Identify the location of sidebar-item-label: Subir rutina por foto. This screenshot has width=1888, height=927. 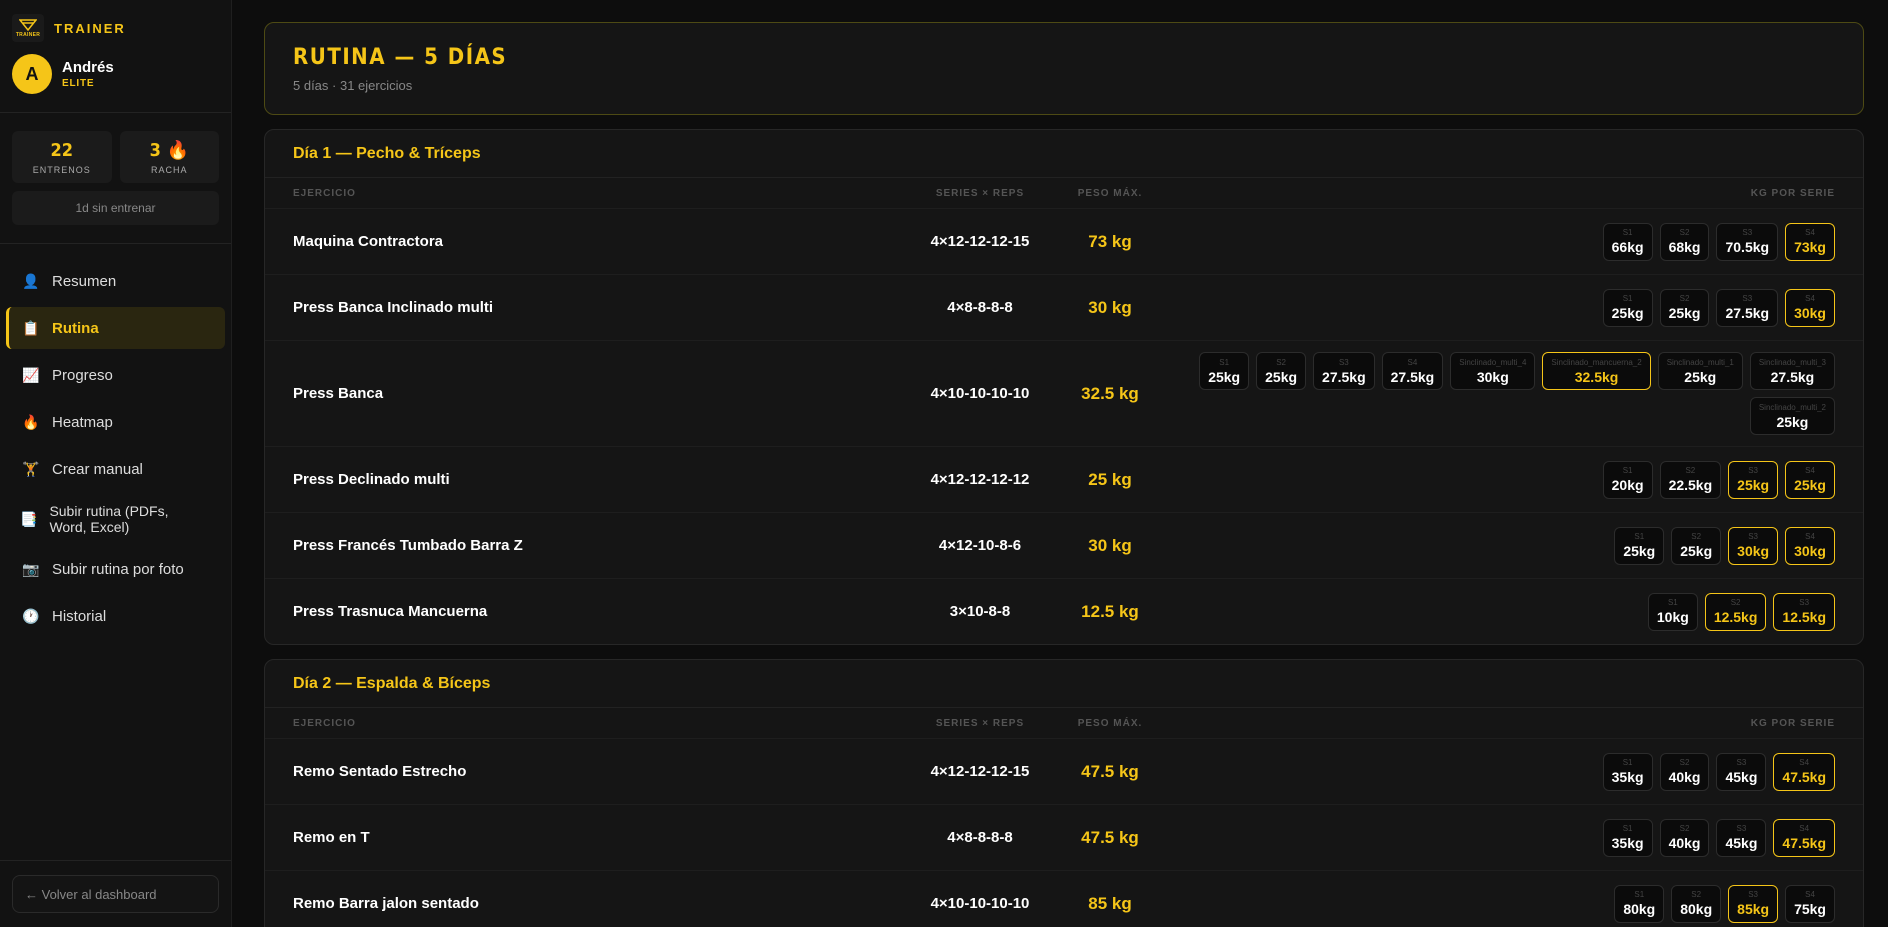
(118, 569).